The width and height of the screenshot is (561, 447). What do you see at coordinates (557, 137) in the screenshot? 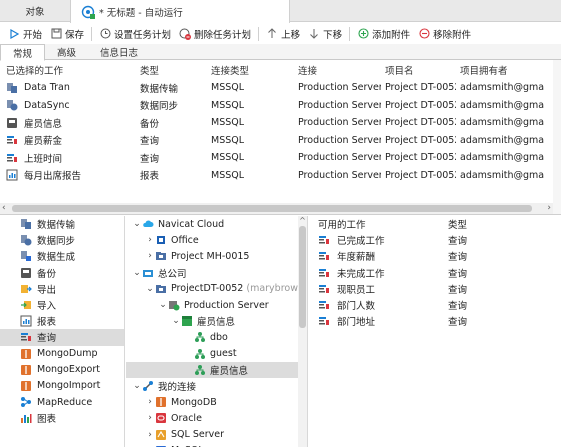
I see `table-vertical-scrollbar` at bounding box center [557, 137].